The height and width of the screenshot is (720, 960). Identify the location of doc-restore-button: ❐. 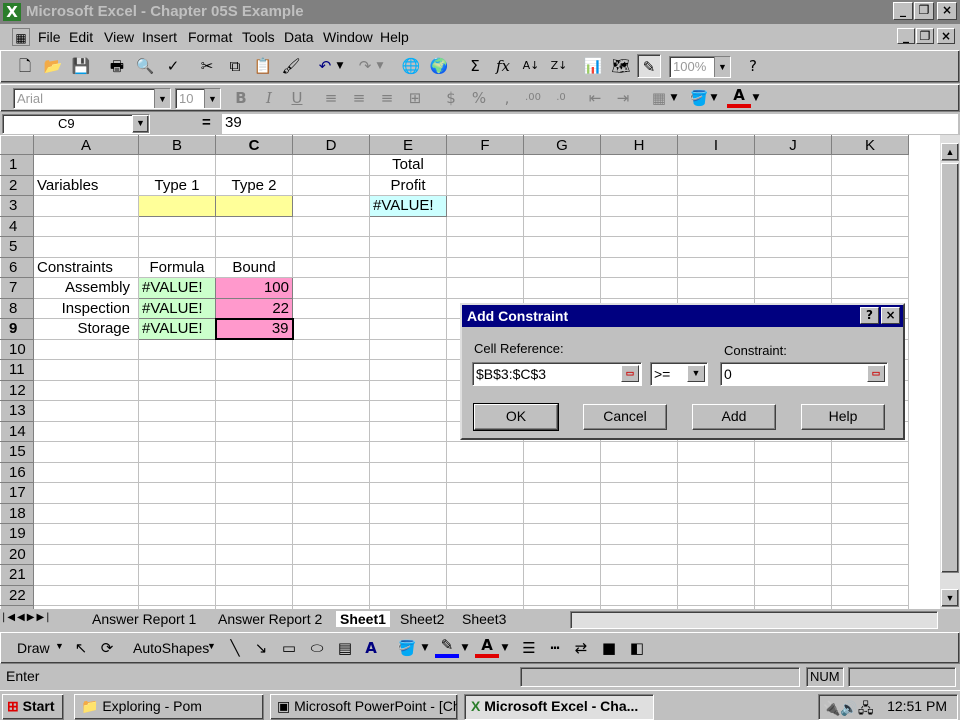
(925, 36).